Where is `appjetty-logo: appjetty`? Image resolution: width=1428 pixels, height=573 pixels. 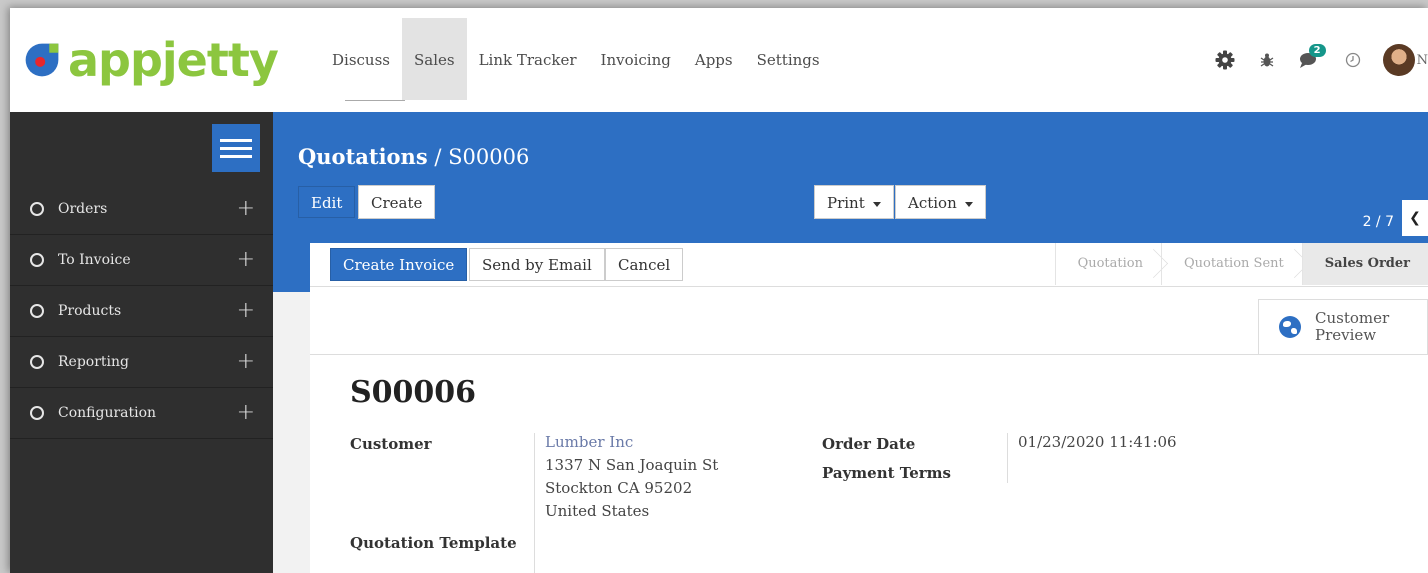
appjetty-logo: appjetty is located at coordinates (150, 60).